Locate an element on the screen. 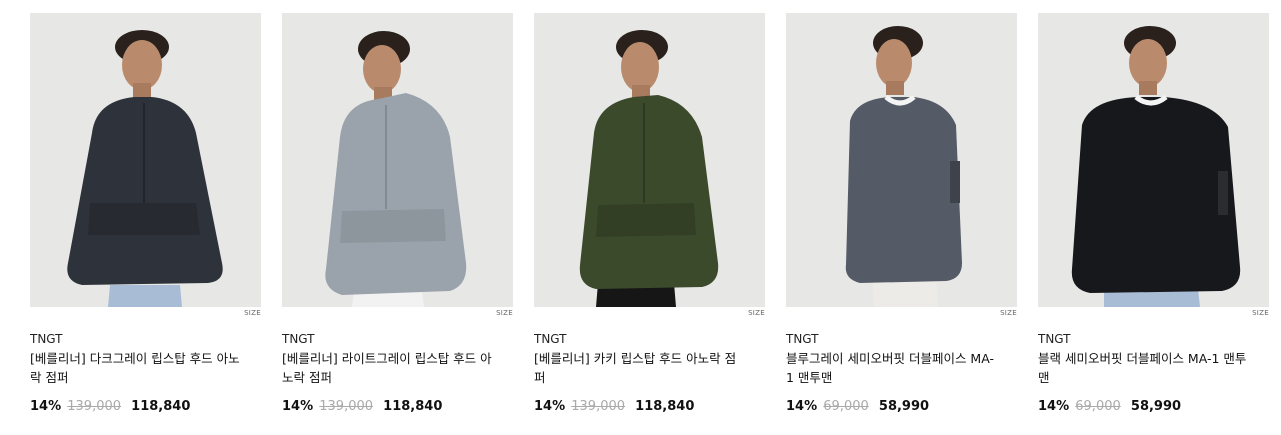 The image size is (1281, 435). product-title: [베를리너] 라이트그레이 립스탑 후드 아노락 점퍼 is located at coordinates (387, 368).